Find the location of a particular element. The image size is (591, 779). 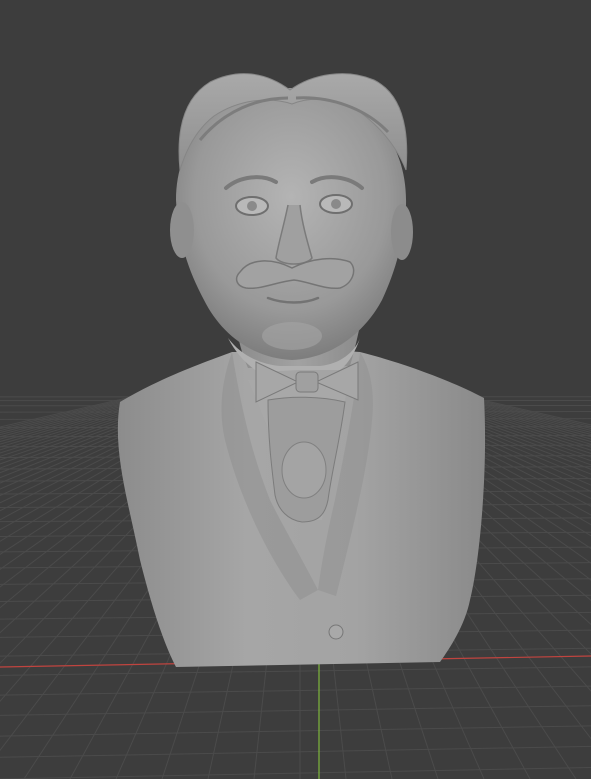

chin is located at coordinates (292, 336).